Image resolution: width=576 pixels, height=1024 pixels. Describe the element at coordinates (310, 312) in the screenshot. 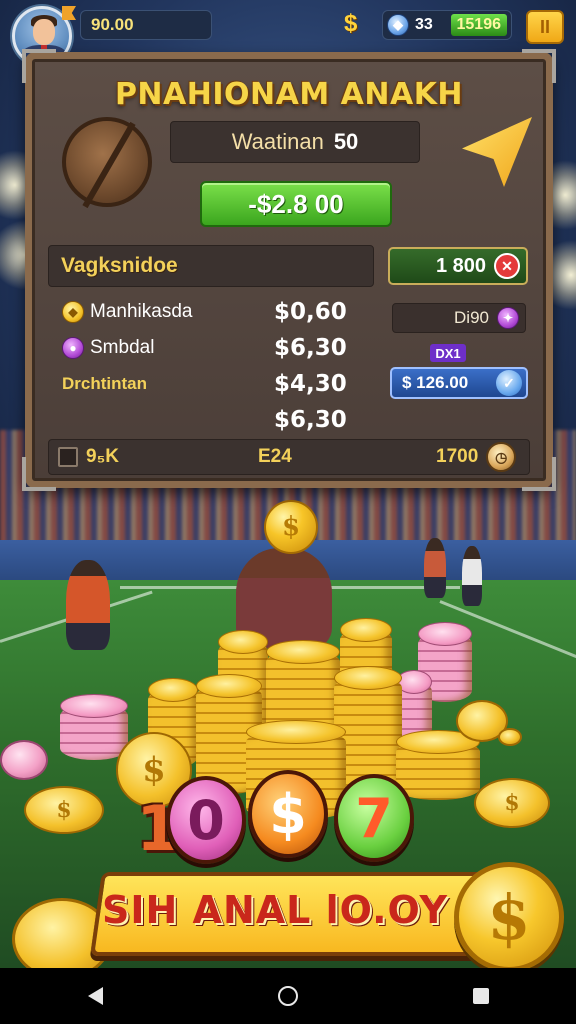

I see `row-amount: $0,60` at that location.